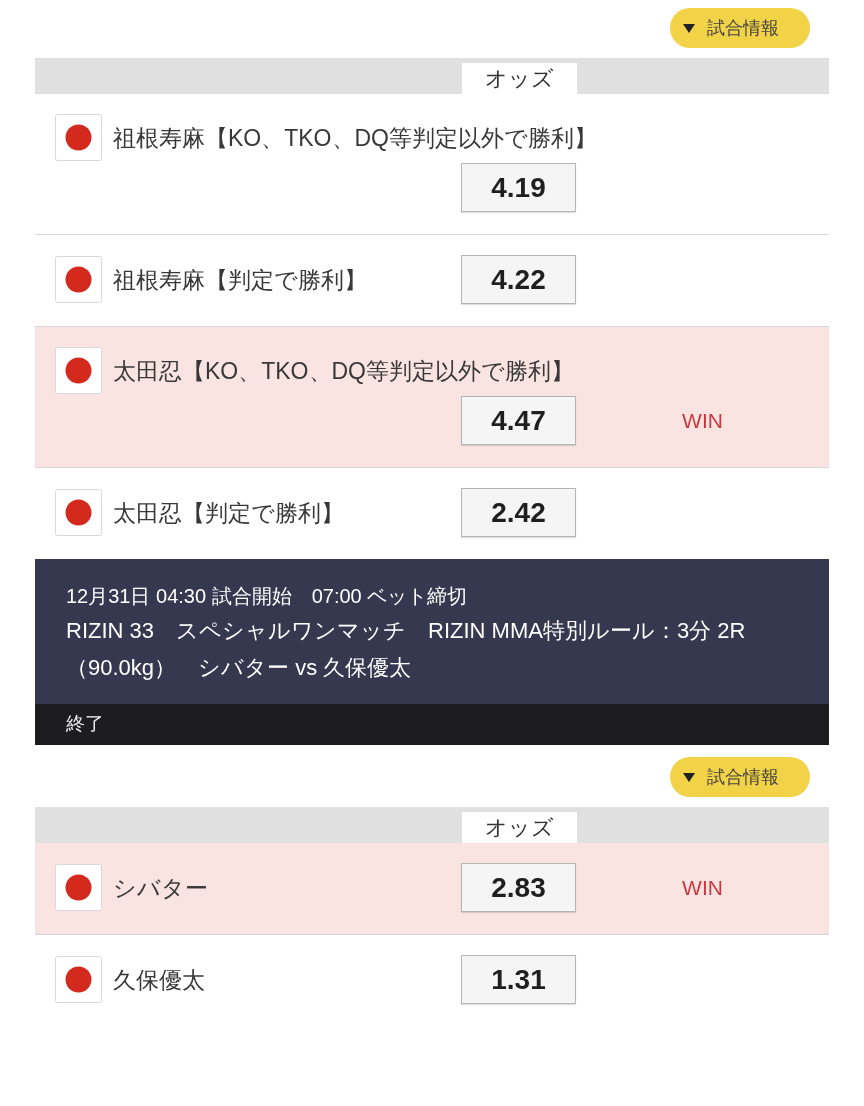  What do you see at coordinates (228, 513) in the screenshot?
I see `bet-name: 太田忍【判定で勝利】` at bounding box center [228, 513].